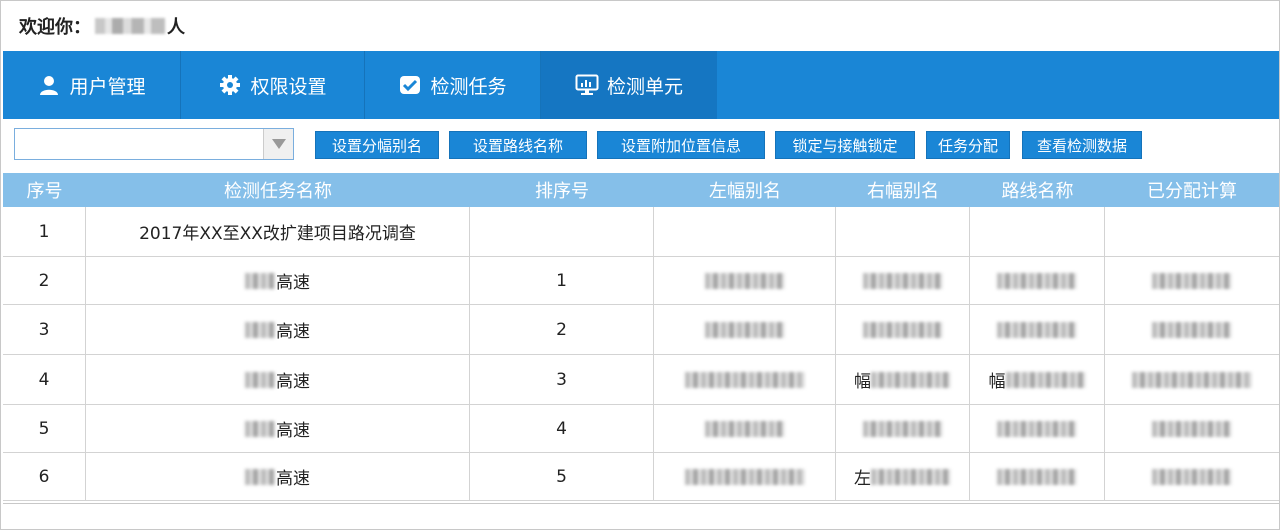 The image size is (1280, 530). Describe the element at coordinates (410, 85) in the screenshot. I see `checkbox-icon` at that location.